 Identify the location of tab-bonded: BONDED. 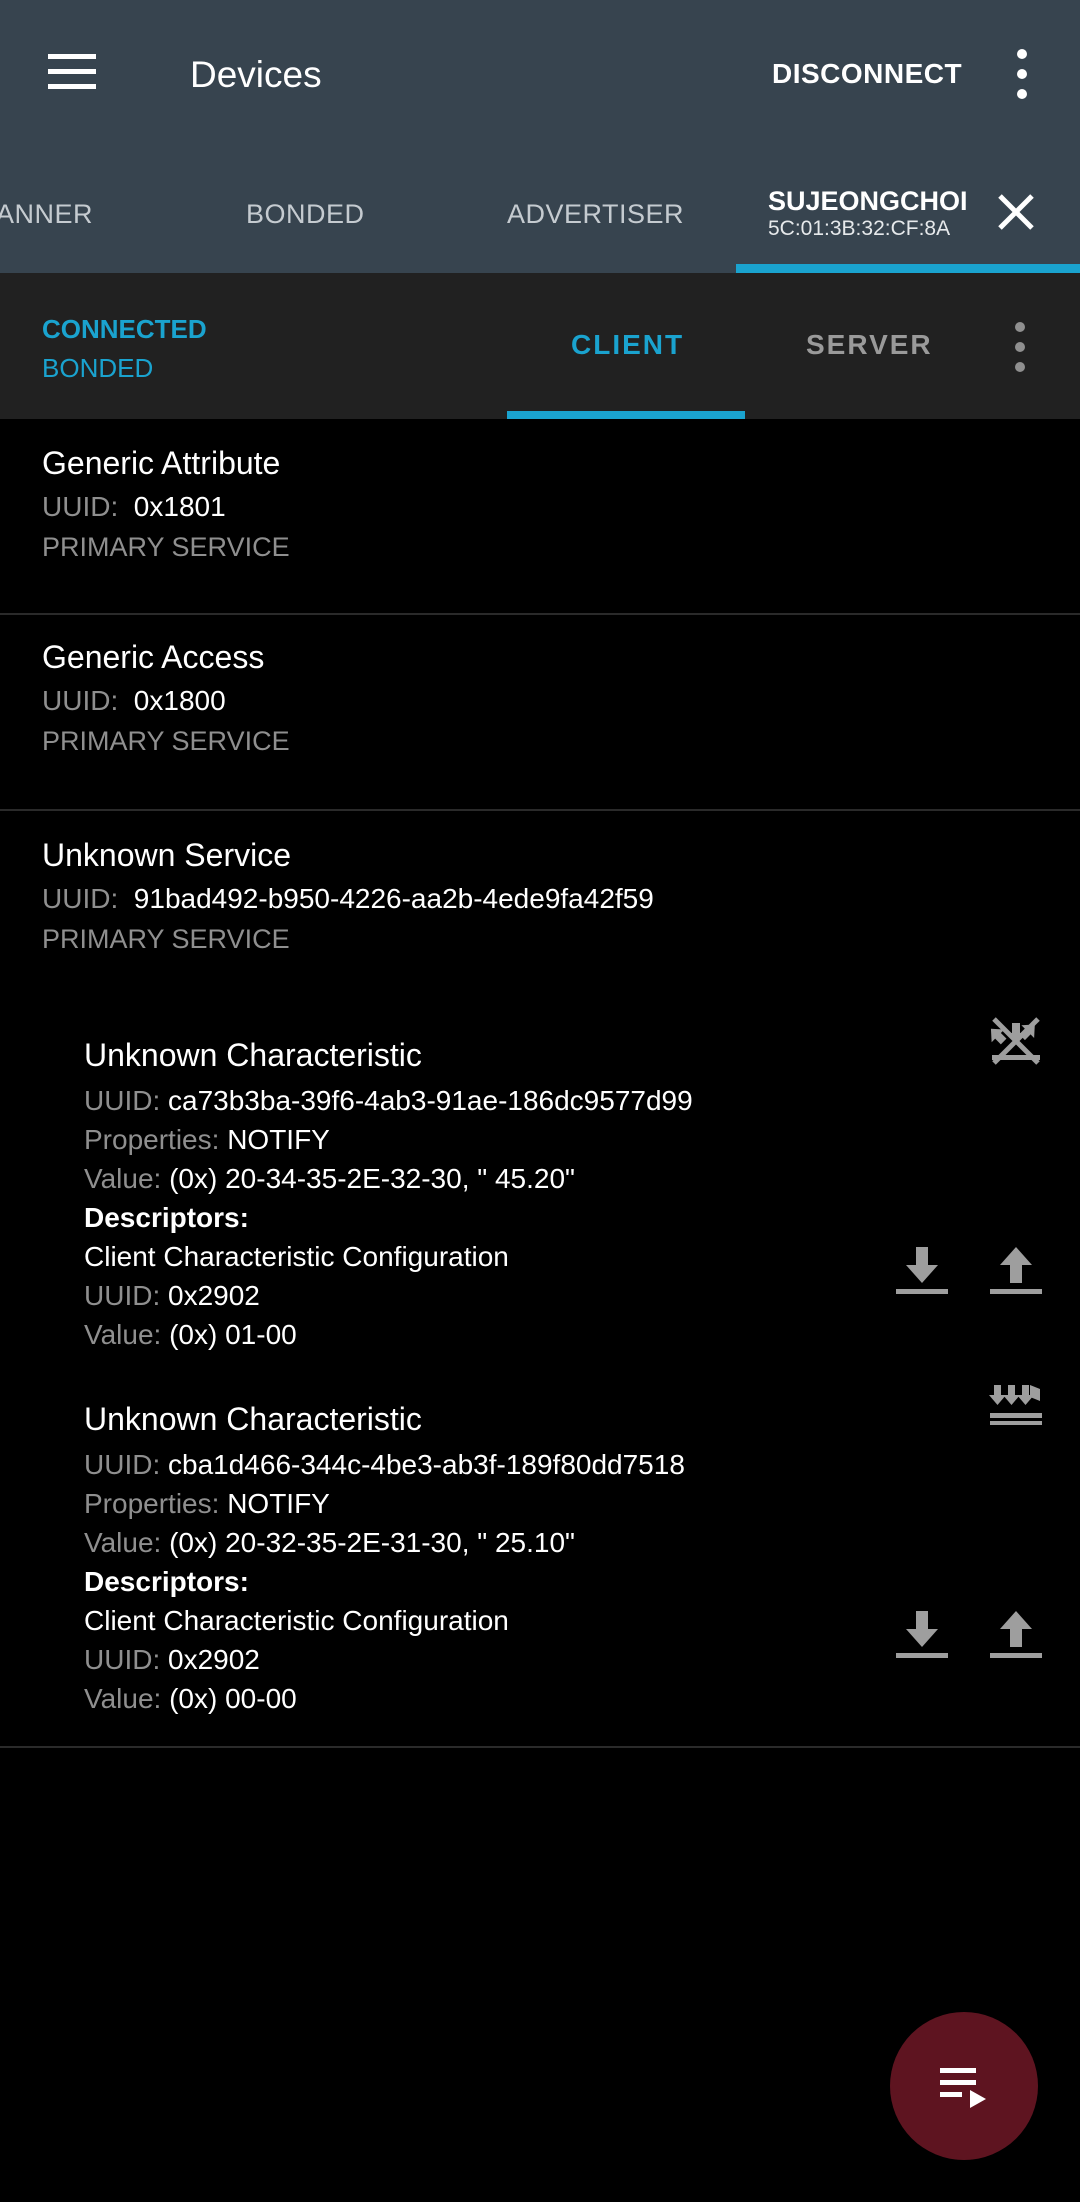
(305, 214).